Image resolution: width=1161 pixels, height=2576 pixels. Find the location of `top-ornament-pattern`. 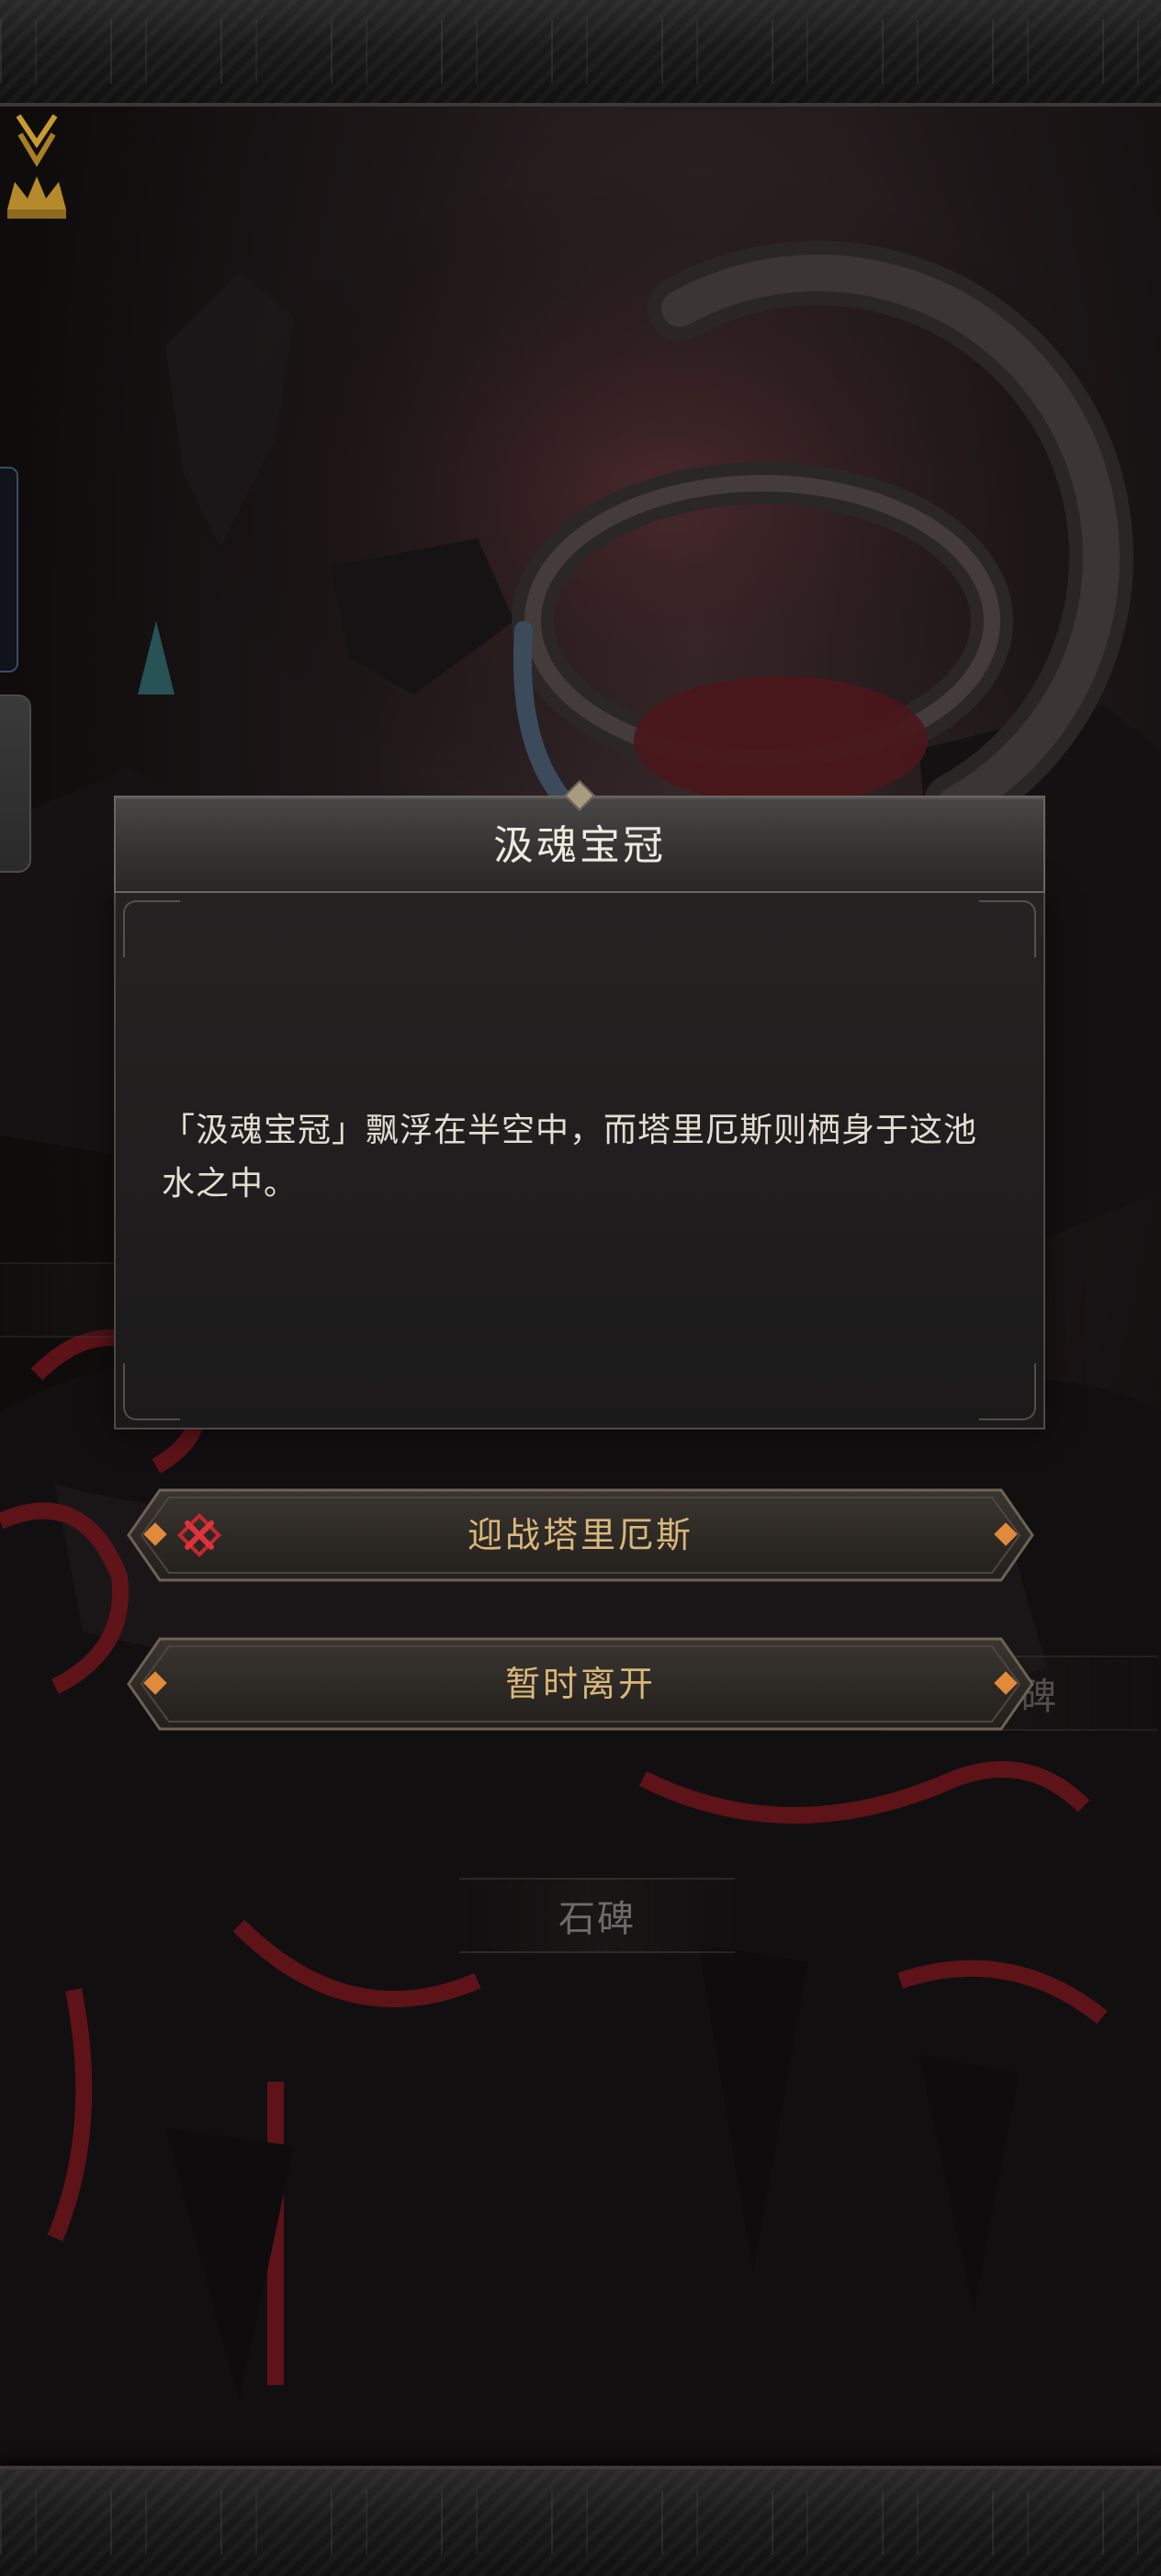

top-ornament-pattern is located at coordinates (580, 51).